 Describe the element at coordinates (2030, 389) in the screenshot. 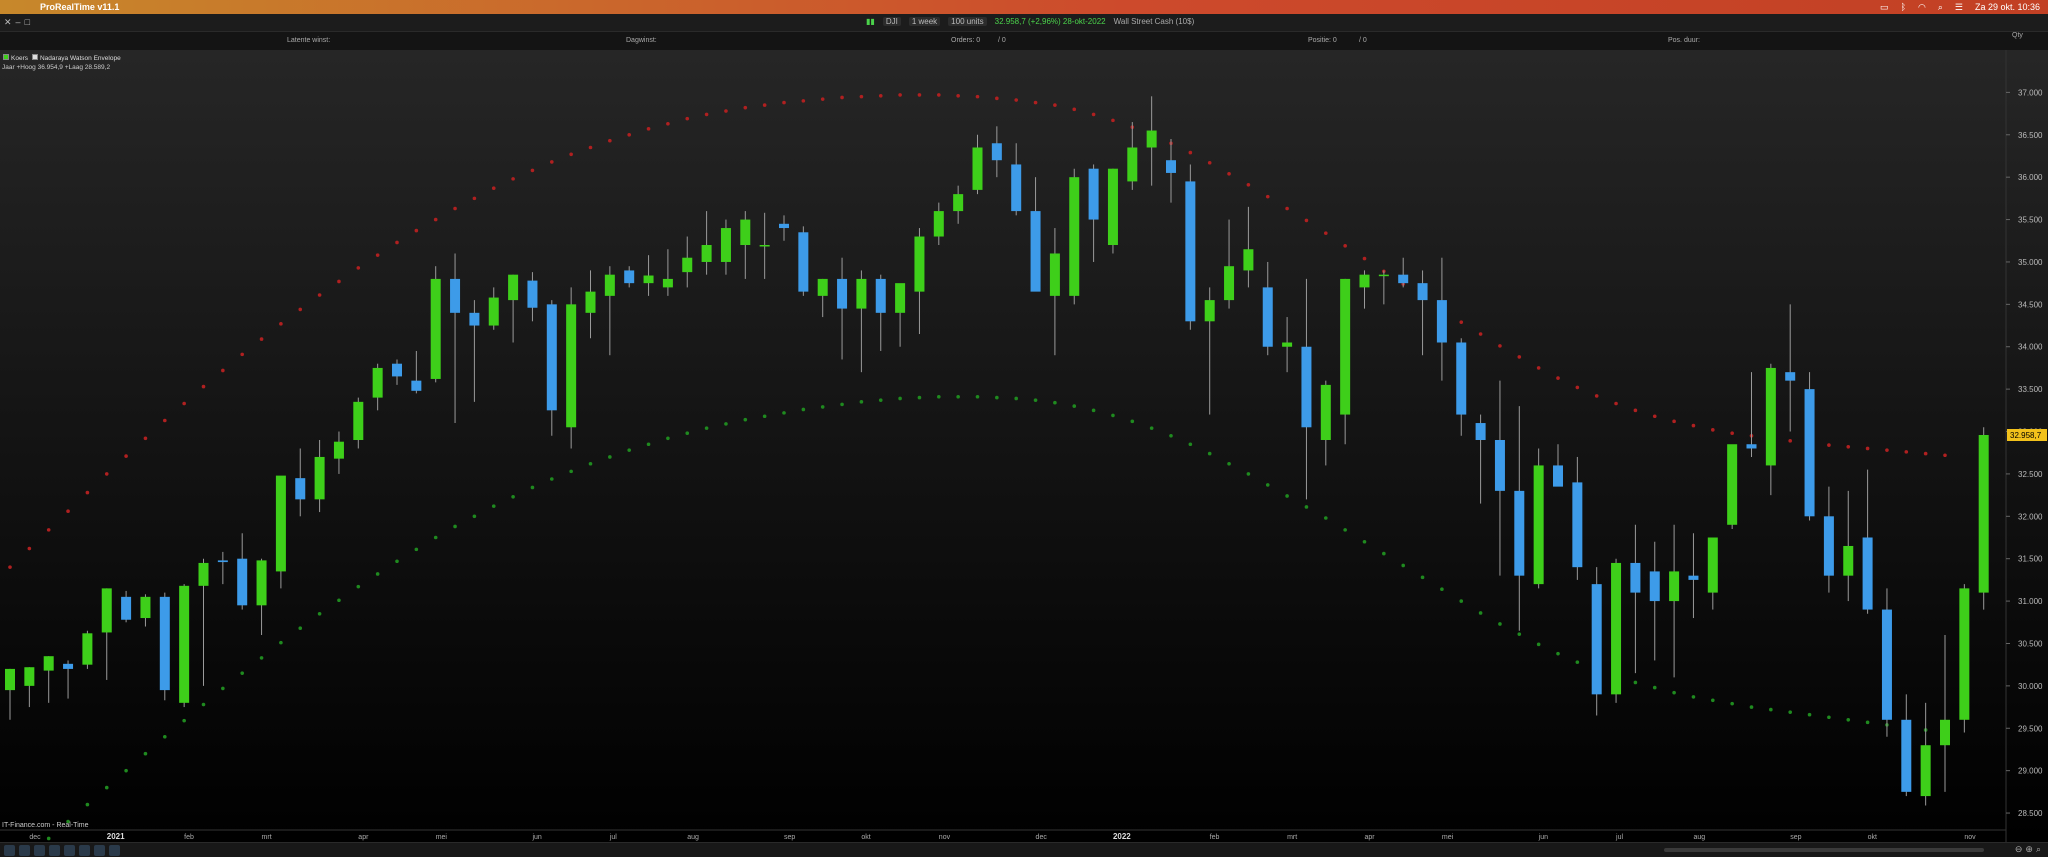

I see `y-tick-label: 33.500` at that location.